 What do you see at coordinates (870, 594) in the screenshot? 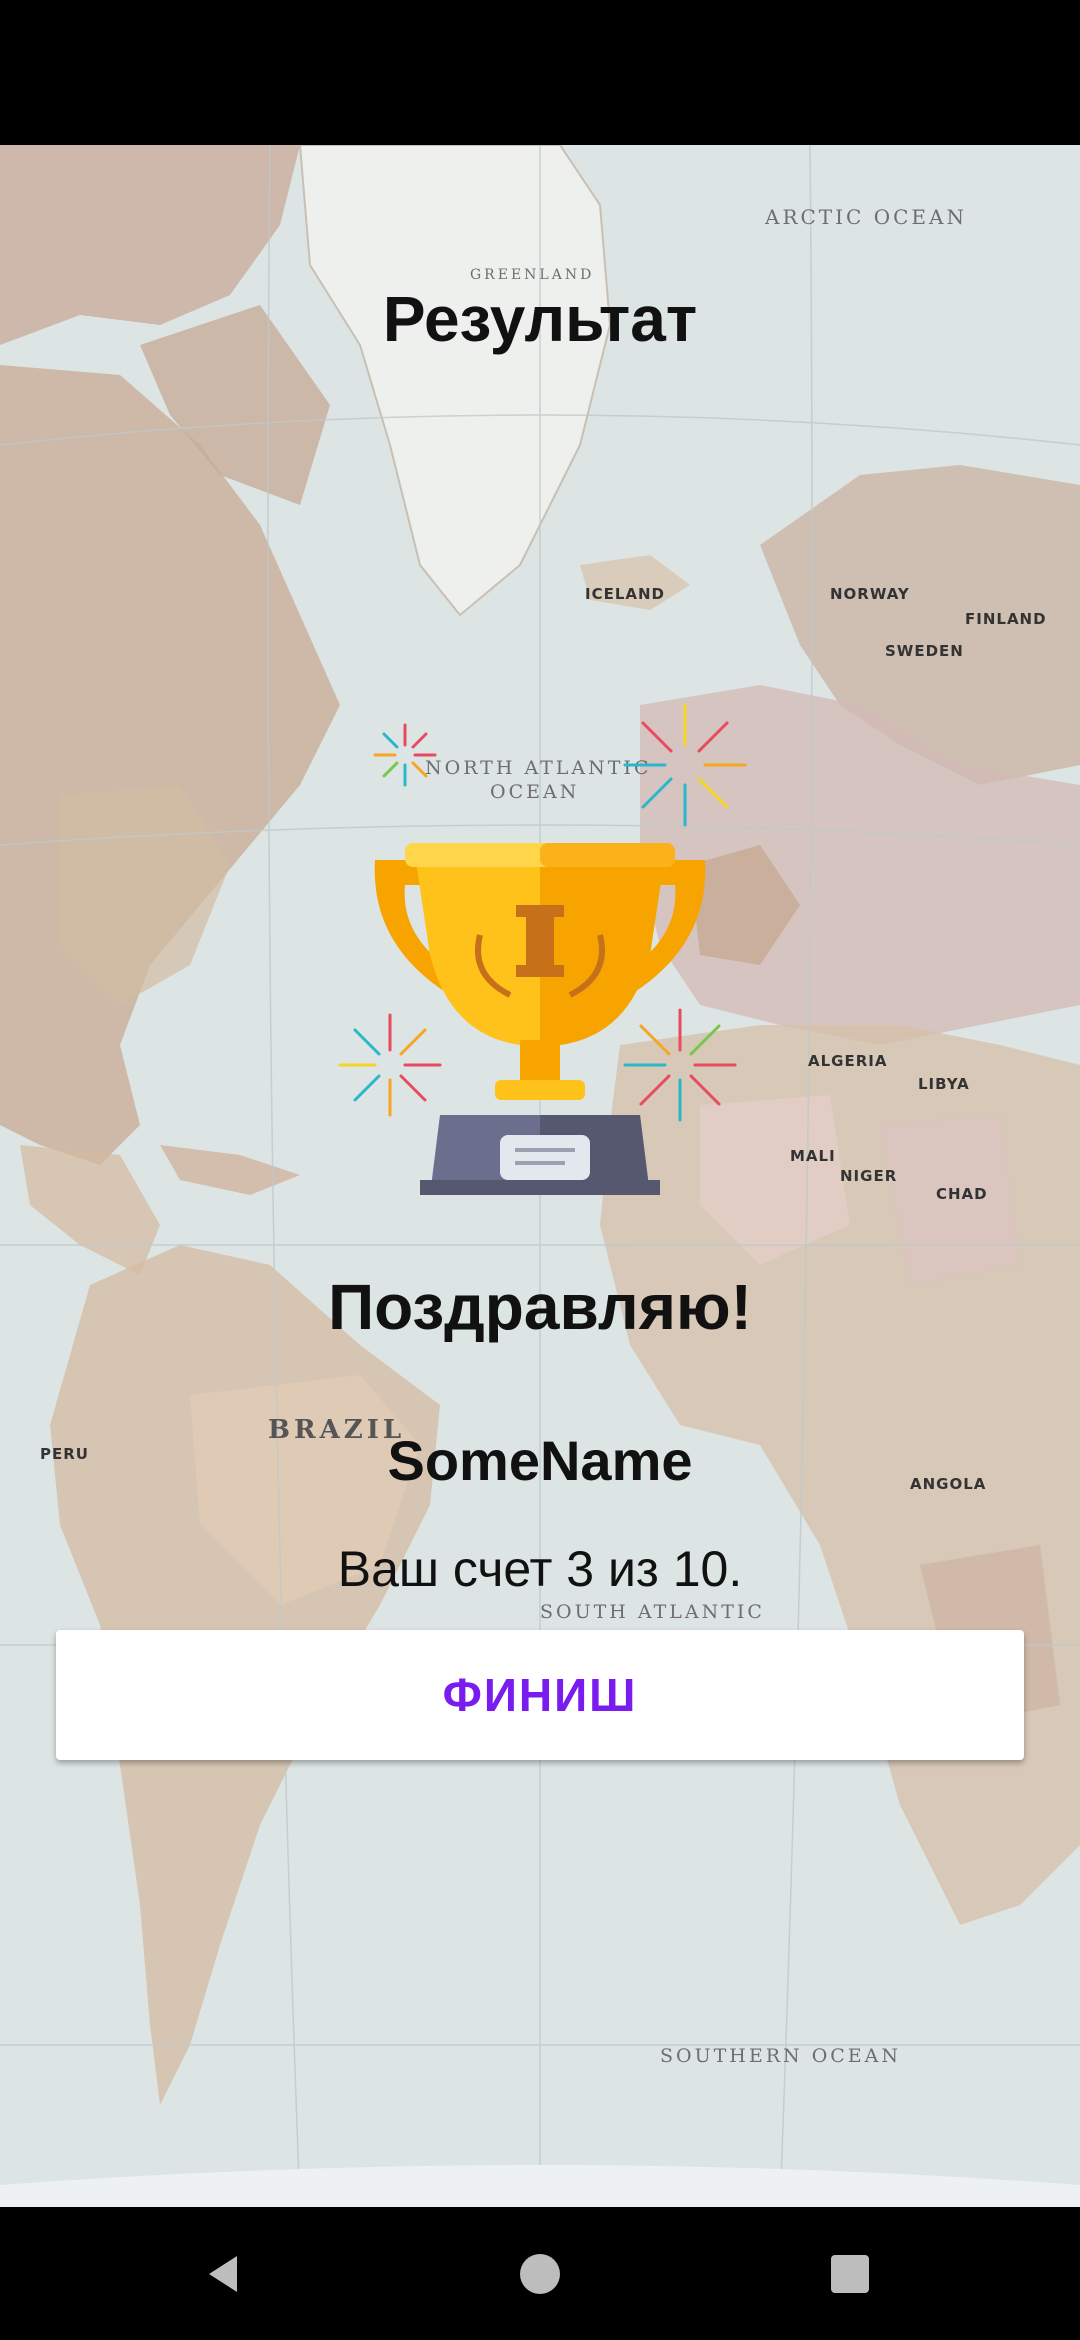
I see `map-label-norway: NORWAY` at bounding box center [870, 594].